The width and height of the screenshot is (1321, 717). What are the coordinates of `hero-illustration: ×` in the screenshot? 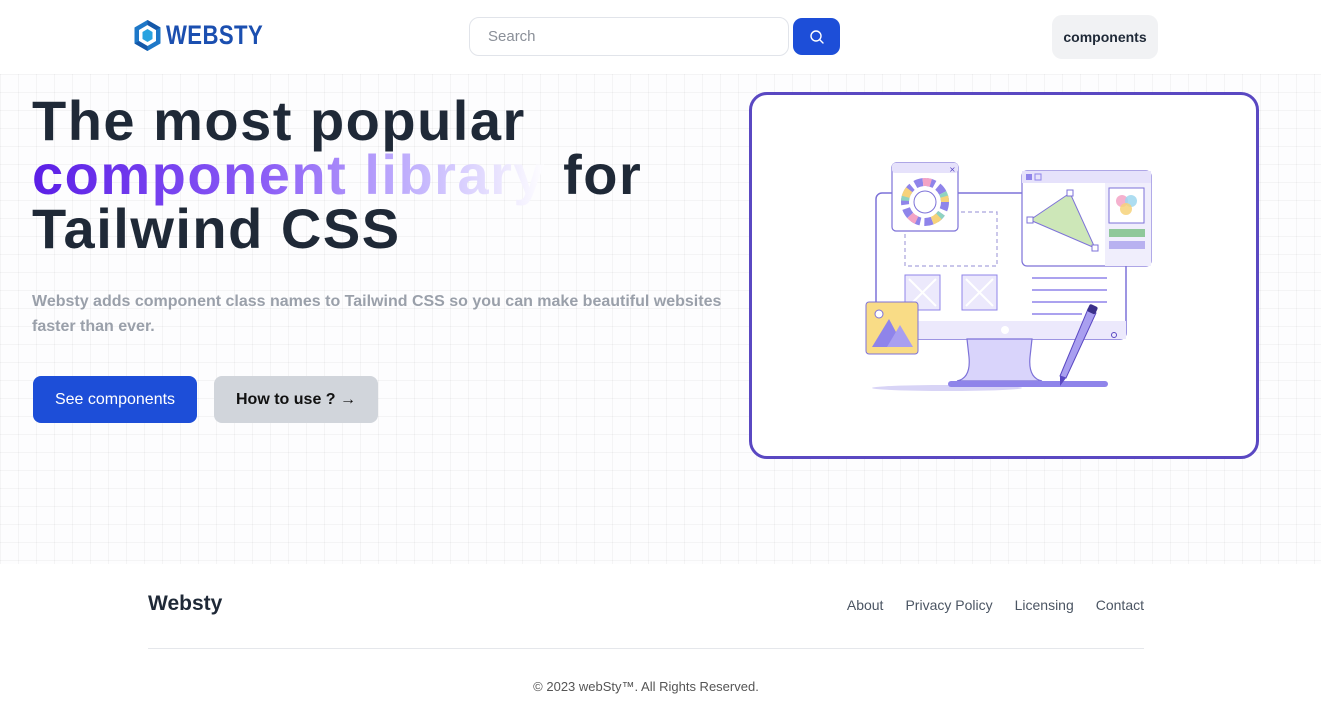 It's located at (1008, 276).